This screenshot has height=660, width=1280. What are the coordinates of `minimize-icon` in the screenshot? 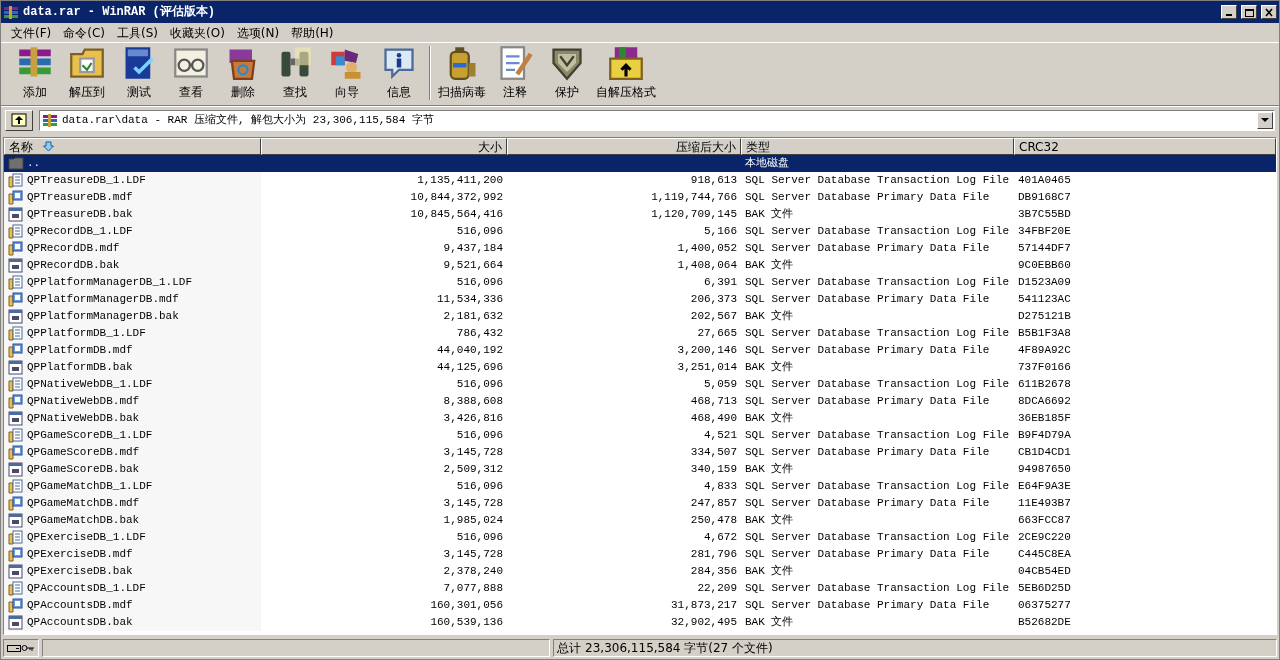 It's located at (1229, 15).